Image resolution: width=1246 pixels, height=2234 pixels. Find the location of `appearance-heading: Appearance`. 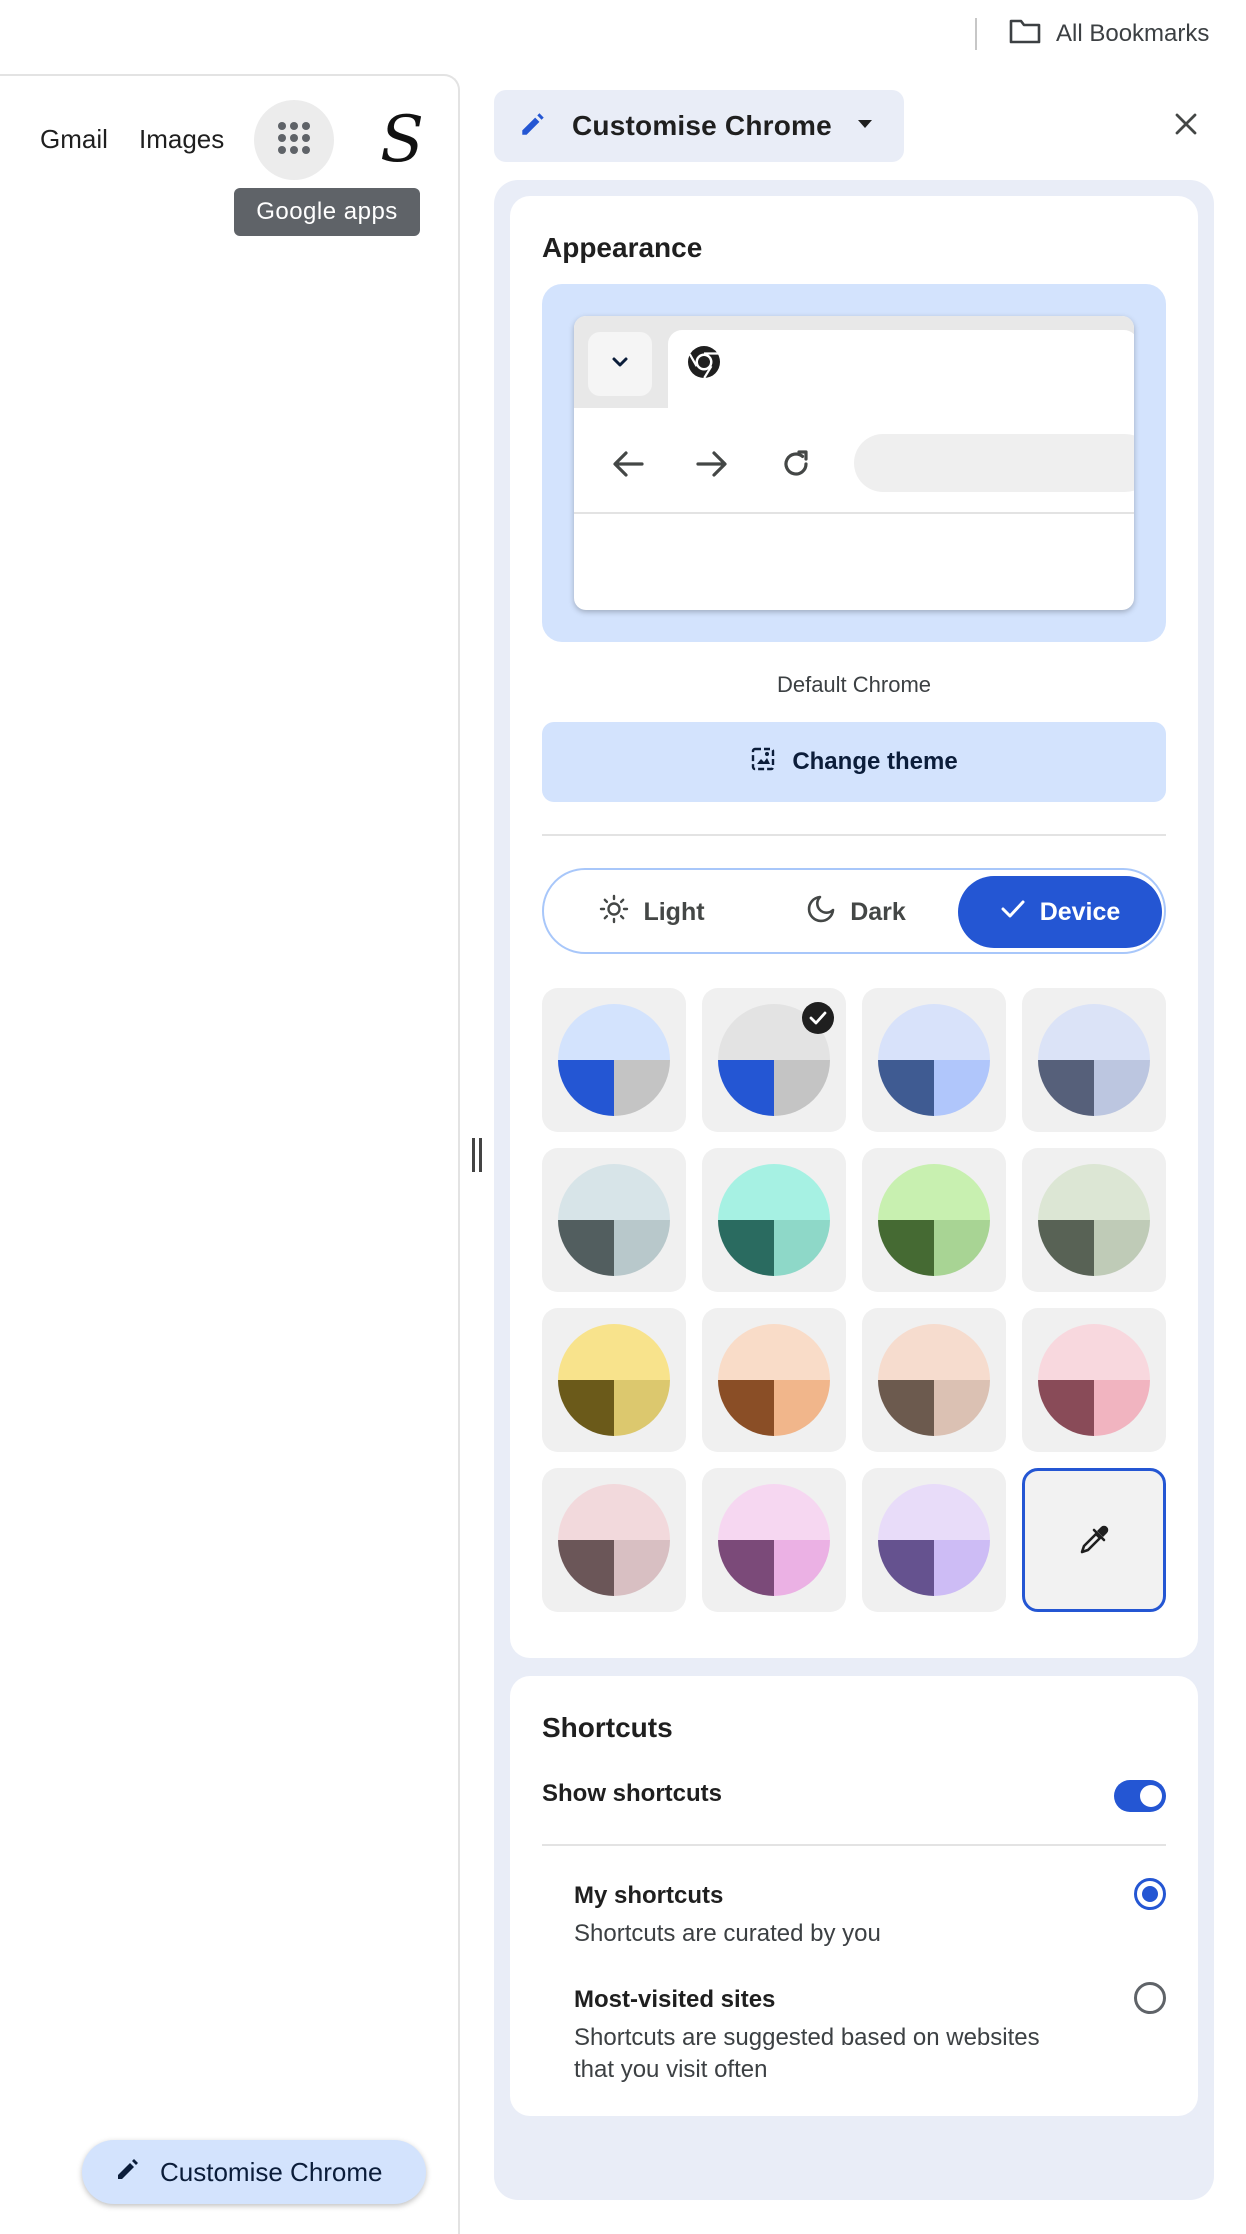

appearance-heading: Appearance is located at coordinates (622, 247).